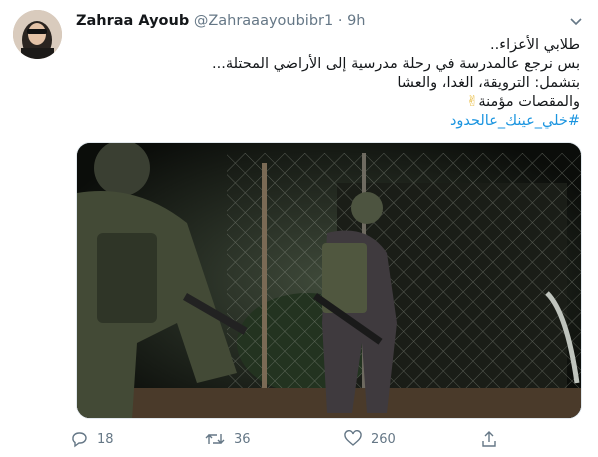  Describe the element at coordinates (356, 21) in the screenshot. I see `timestamp: 9h` at that location.